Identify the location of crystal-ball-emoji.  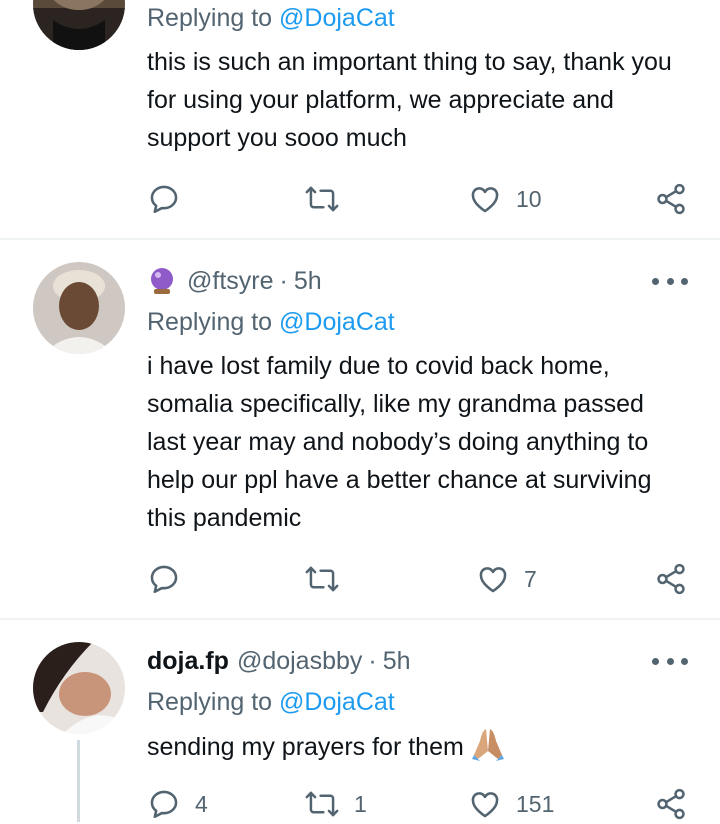
(162, 281).